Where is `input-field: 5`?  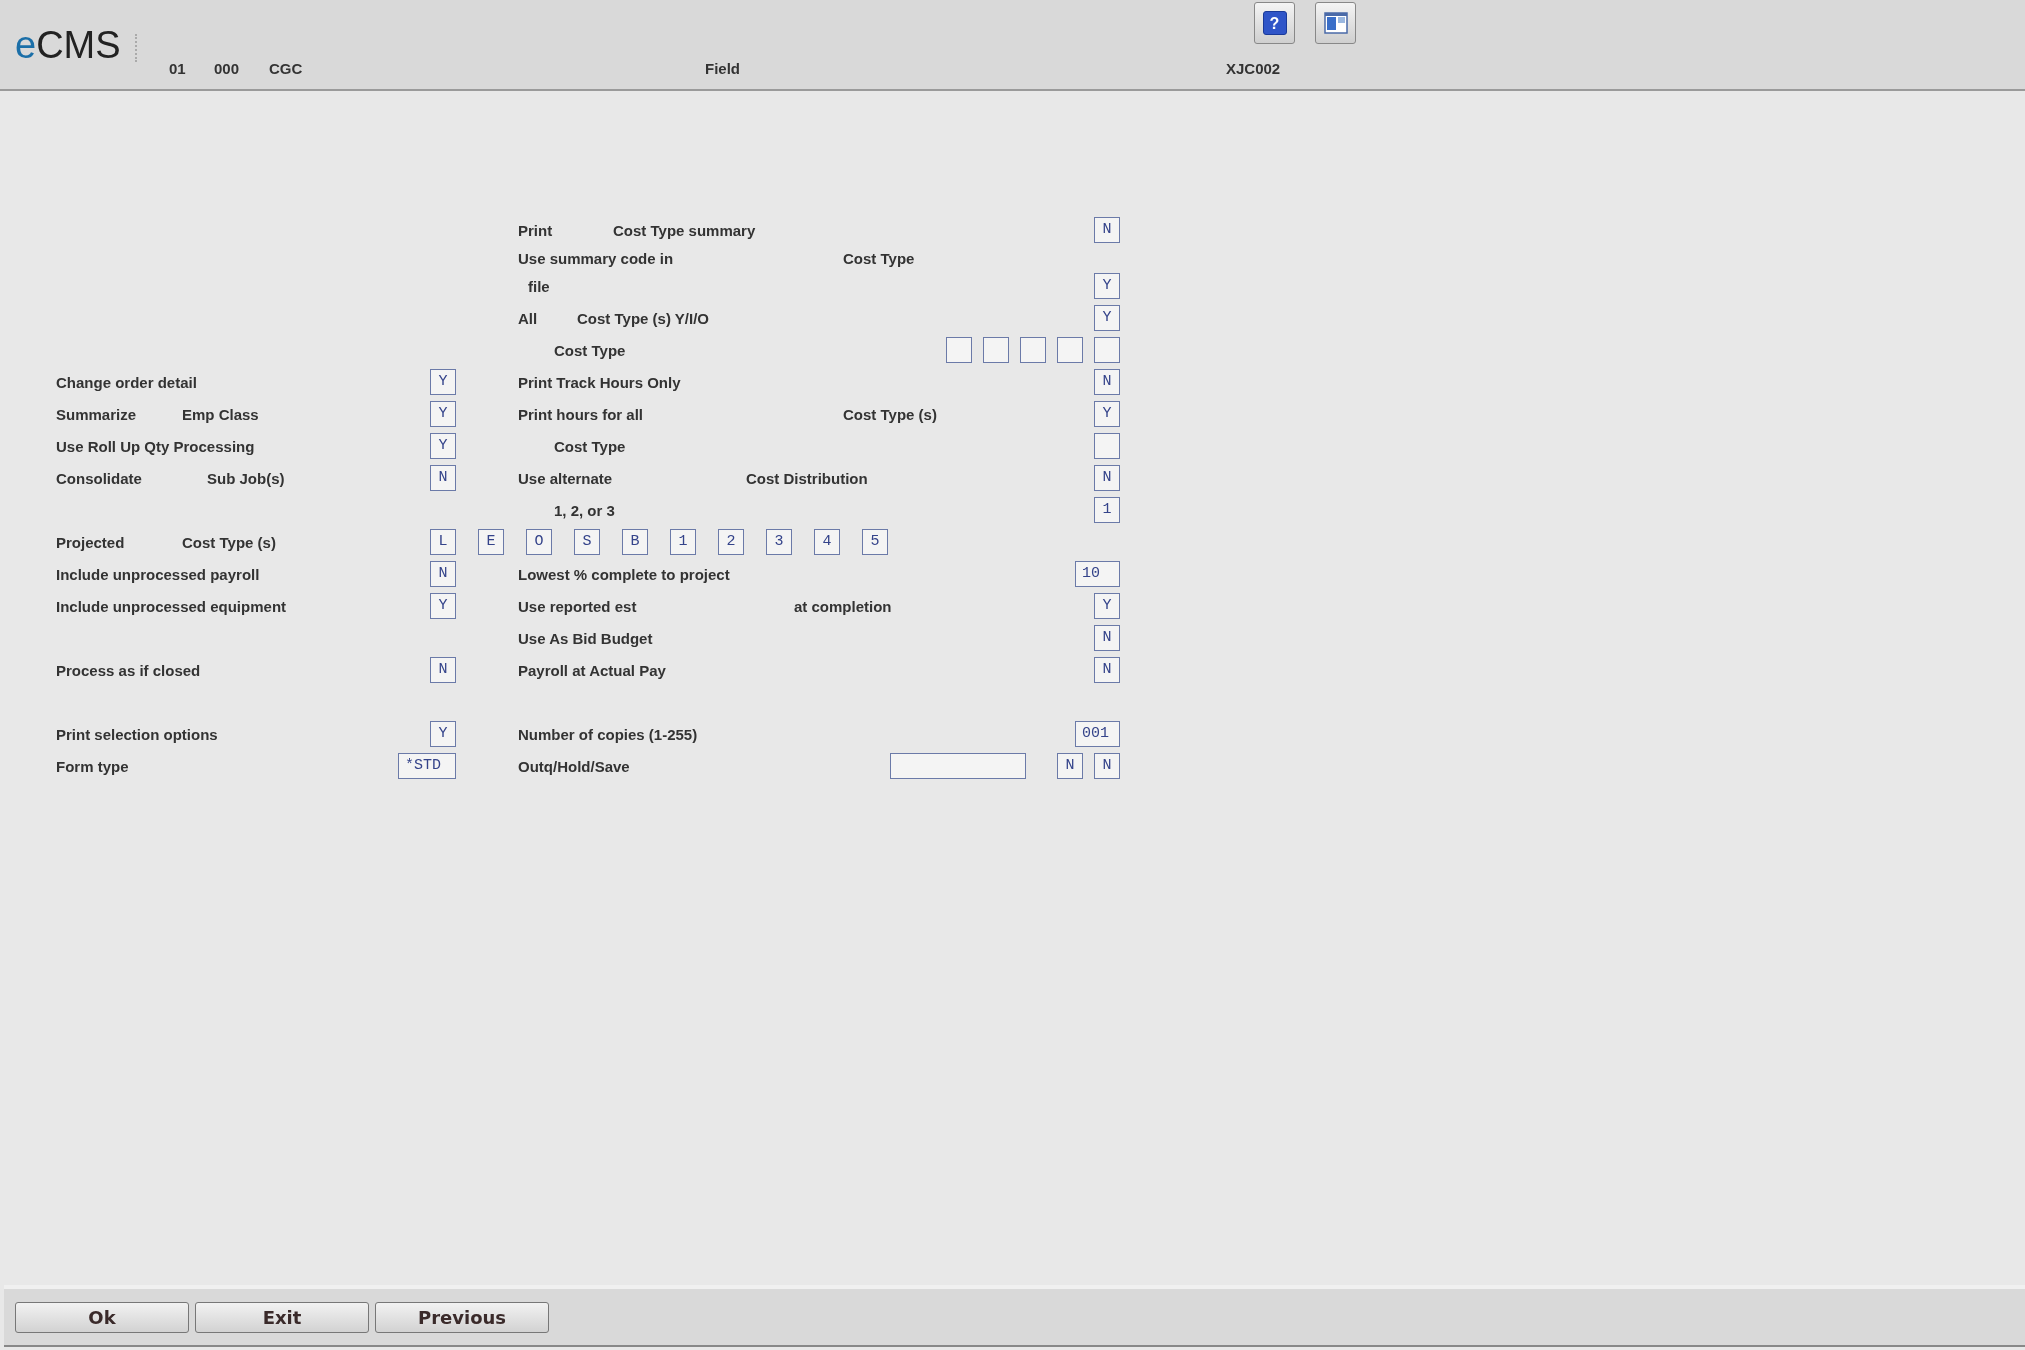 input-field: 5 is located at coordinates (875, 542).